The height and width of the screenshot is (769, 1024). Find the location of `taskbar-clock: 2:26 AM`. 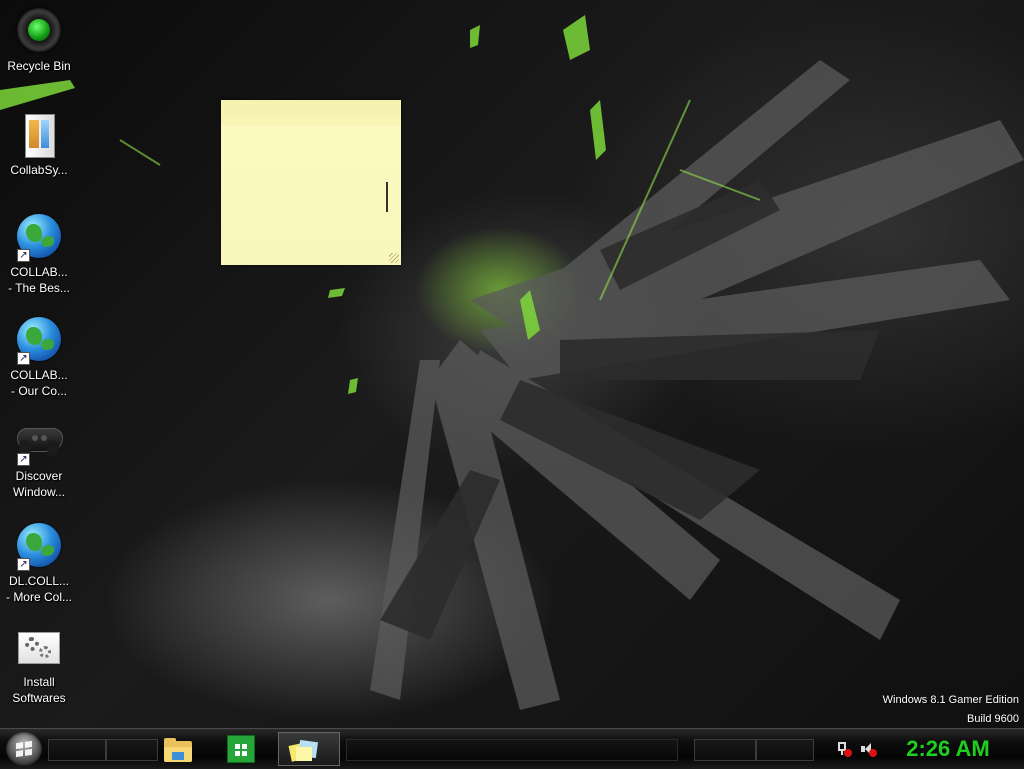

taskbar-clock: 2:26 AM is located at coordinates (948, 749).